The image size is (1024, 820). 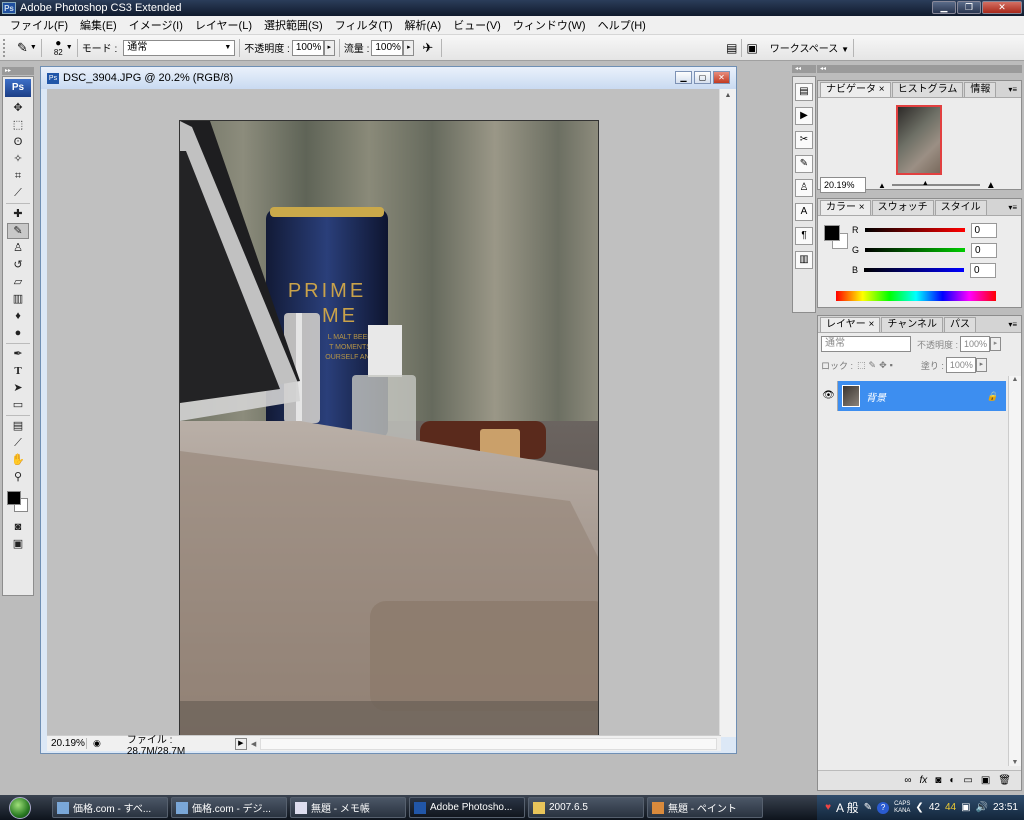 What do you see at coordinates (18, 214) in the screenshot?
I see `healing-brush-icon: ✚` at bounding box center [18, 214].